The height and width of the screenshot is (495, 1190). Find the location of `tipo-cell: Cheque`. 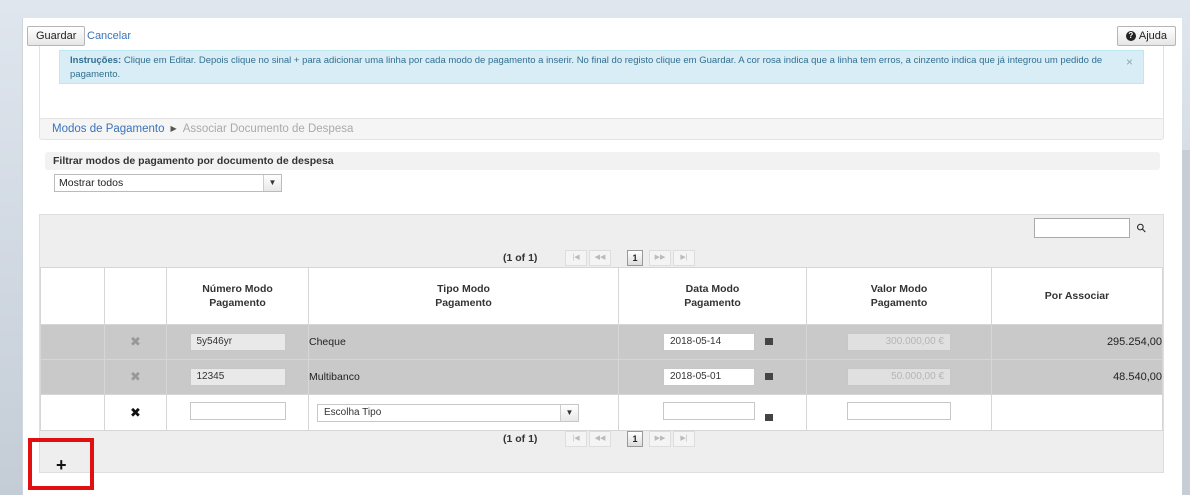

tipo-cell: Cheque is located at coordinates (463, 342).